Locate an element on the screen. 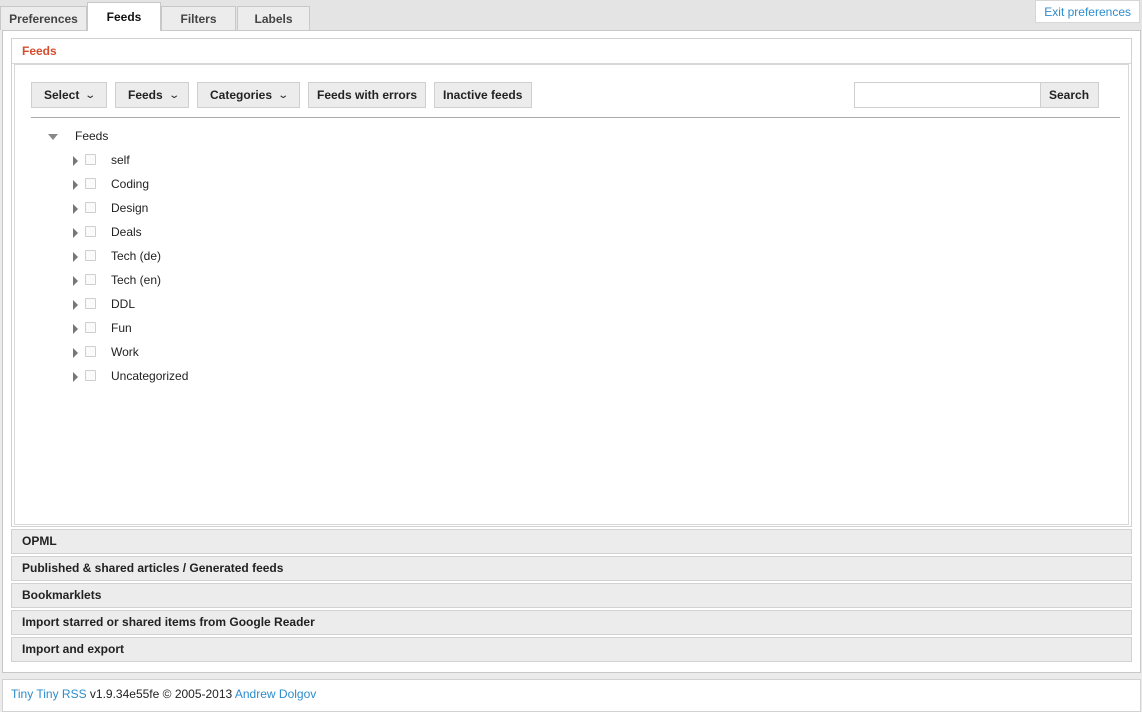  category-row: Deals is located at coordinates (245, 233).